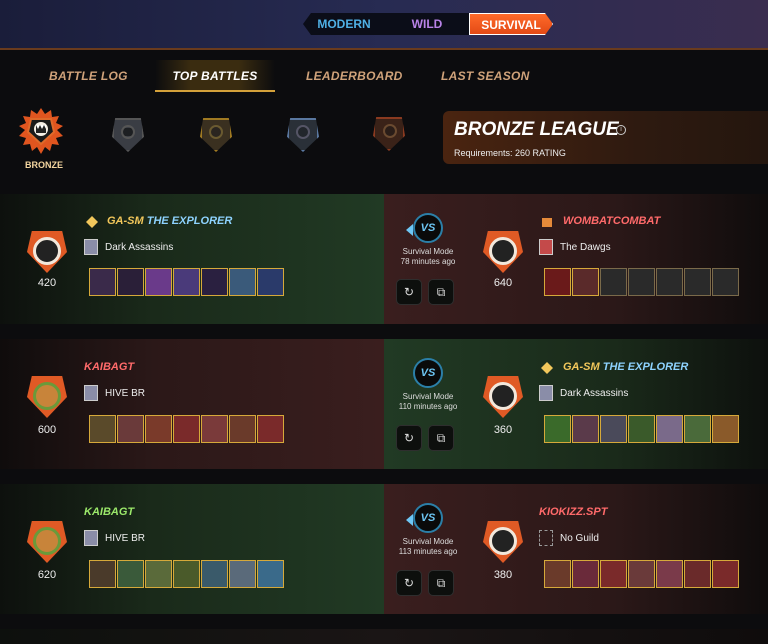 Image resolution: width=768 pixels, height=644 pixels. I want to click on battle-info: VS Survival Mode 78 minutes ago, so click(428, 240).